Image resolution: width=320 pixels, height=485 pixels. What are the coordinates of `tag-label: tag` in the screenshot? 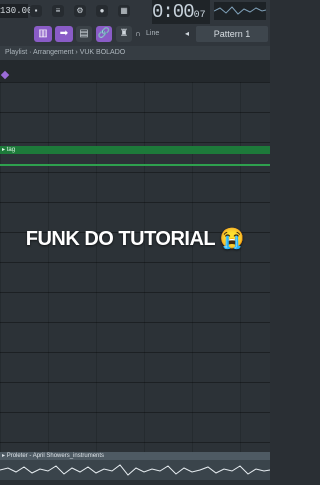 It's located at (11, 150).